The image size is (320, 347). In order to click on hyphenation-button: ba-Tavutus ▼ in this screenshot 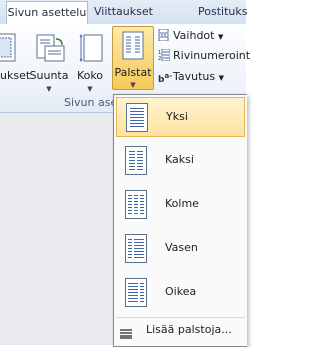, I will do `click(191, 76)`.